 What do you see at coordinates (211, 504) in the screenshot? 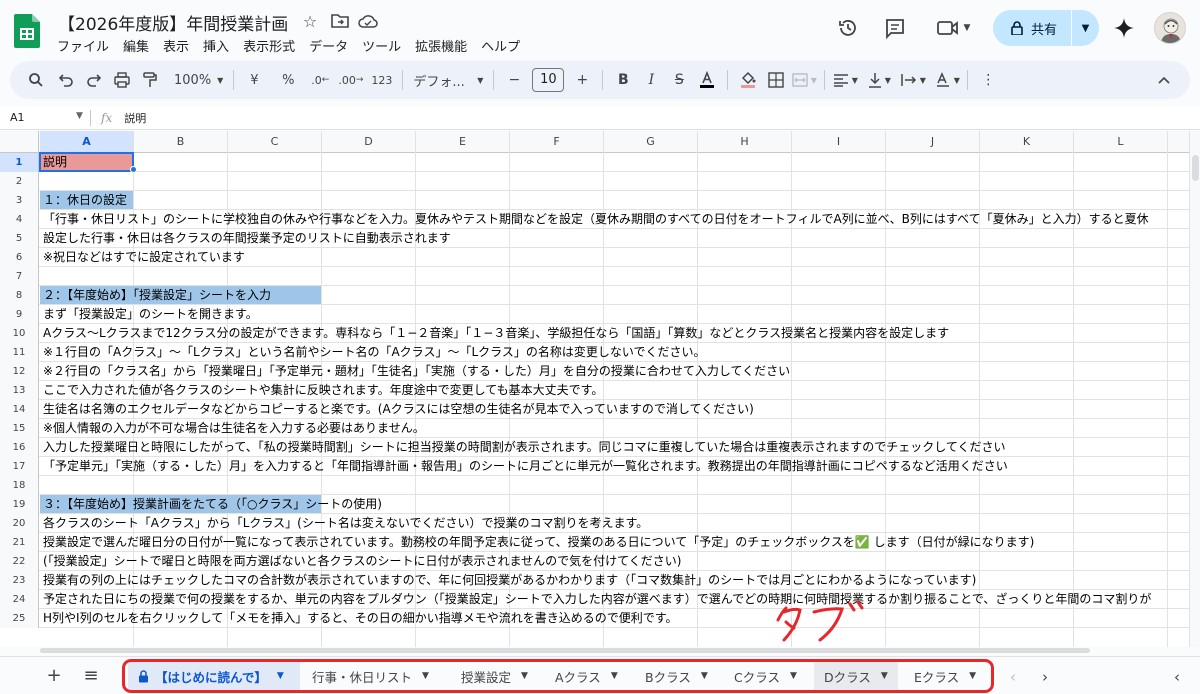
I see `cell-a19: ３：【年度始め】授業計画をたてる（「○クラス」シートの使用)` at bounding box center [211, 504].